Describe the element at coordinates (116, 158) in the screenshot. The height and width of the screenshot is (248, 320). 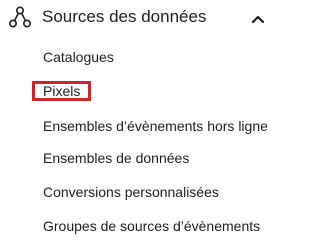
I see `menu-item-datasets: Ensembles de données` at that location.